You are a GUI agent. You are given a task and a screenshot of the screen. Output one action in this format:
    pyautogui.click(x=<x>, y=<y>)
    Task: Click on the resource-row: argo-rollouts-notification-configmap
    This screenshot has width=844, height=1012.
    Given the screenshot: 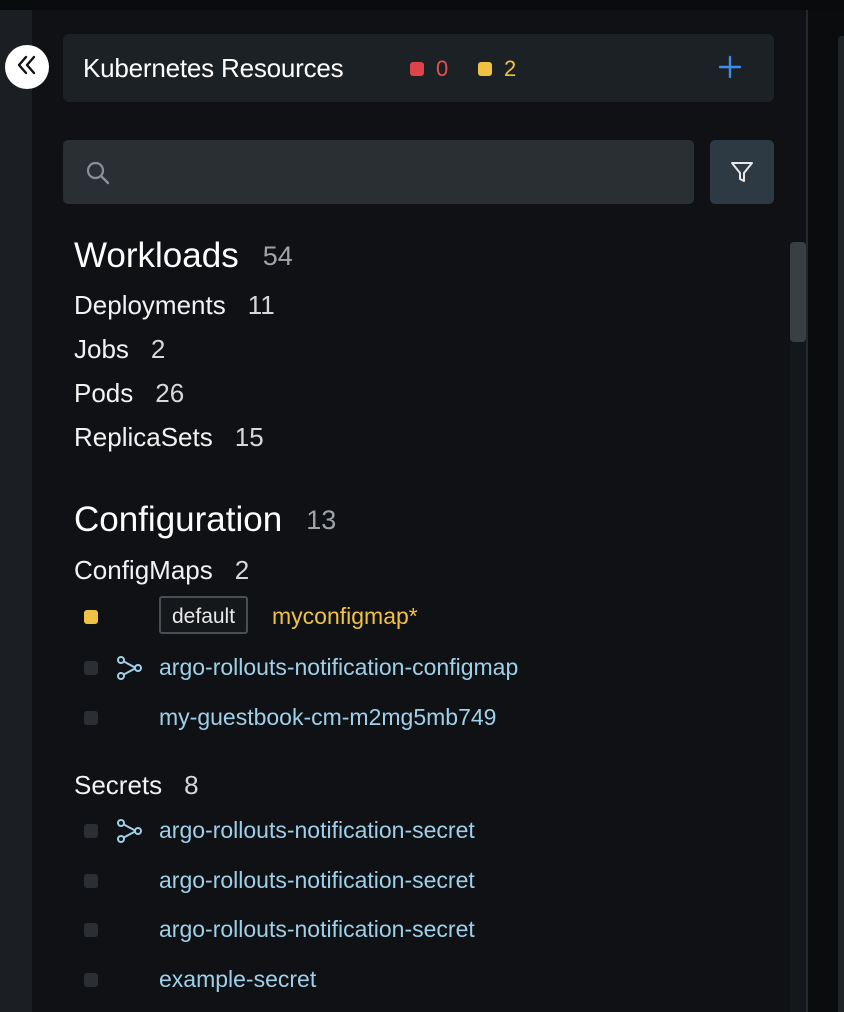 What is the action you would take?
    pyautogui.click(x=424, y=668)
    